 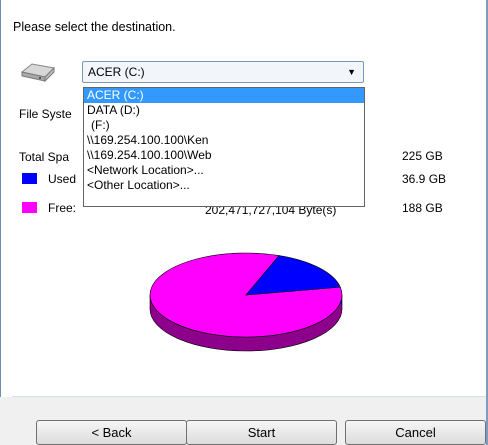 I want to click on cancel-button: Cancel, so click(x=415, y=432).